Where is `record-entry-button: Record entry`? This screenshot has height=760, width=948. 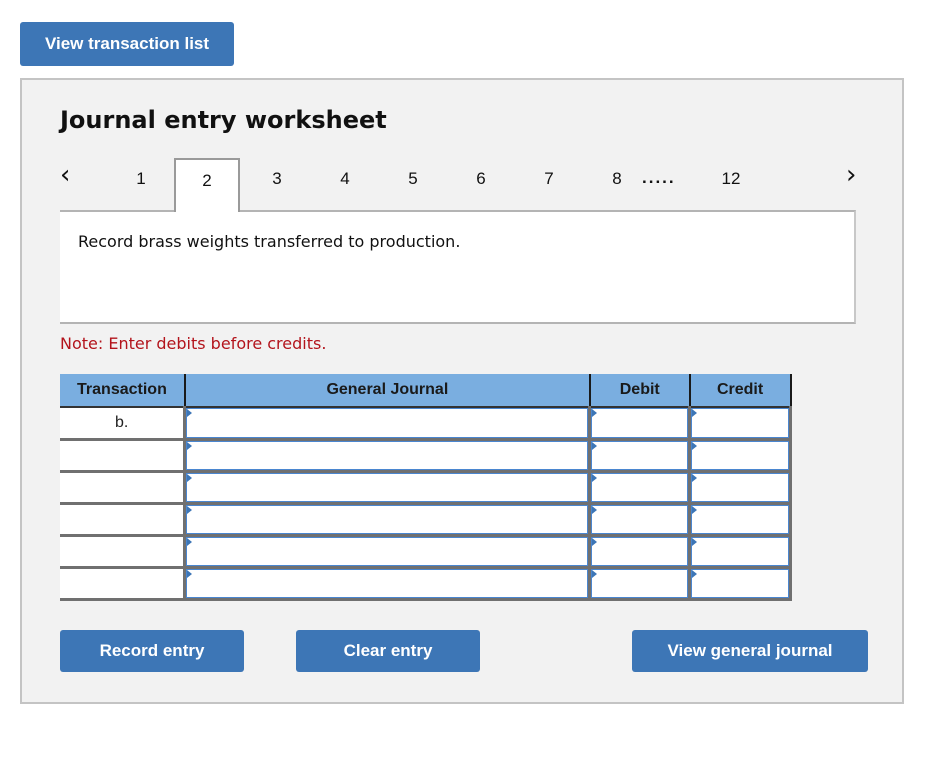
record-entry-button: Record entry is located at coordinates (152, 651).